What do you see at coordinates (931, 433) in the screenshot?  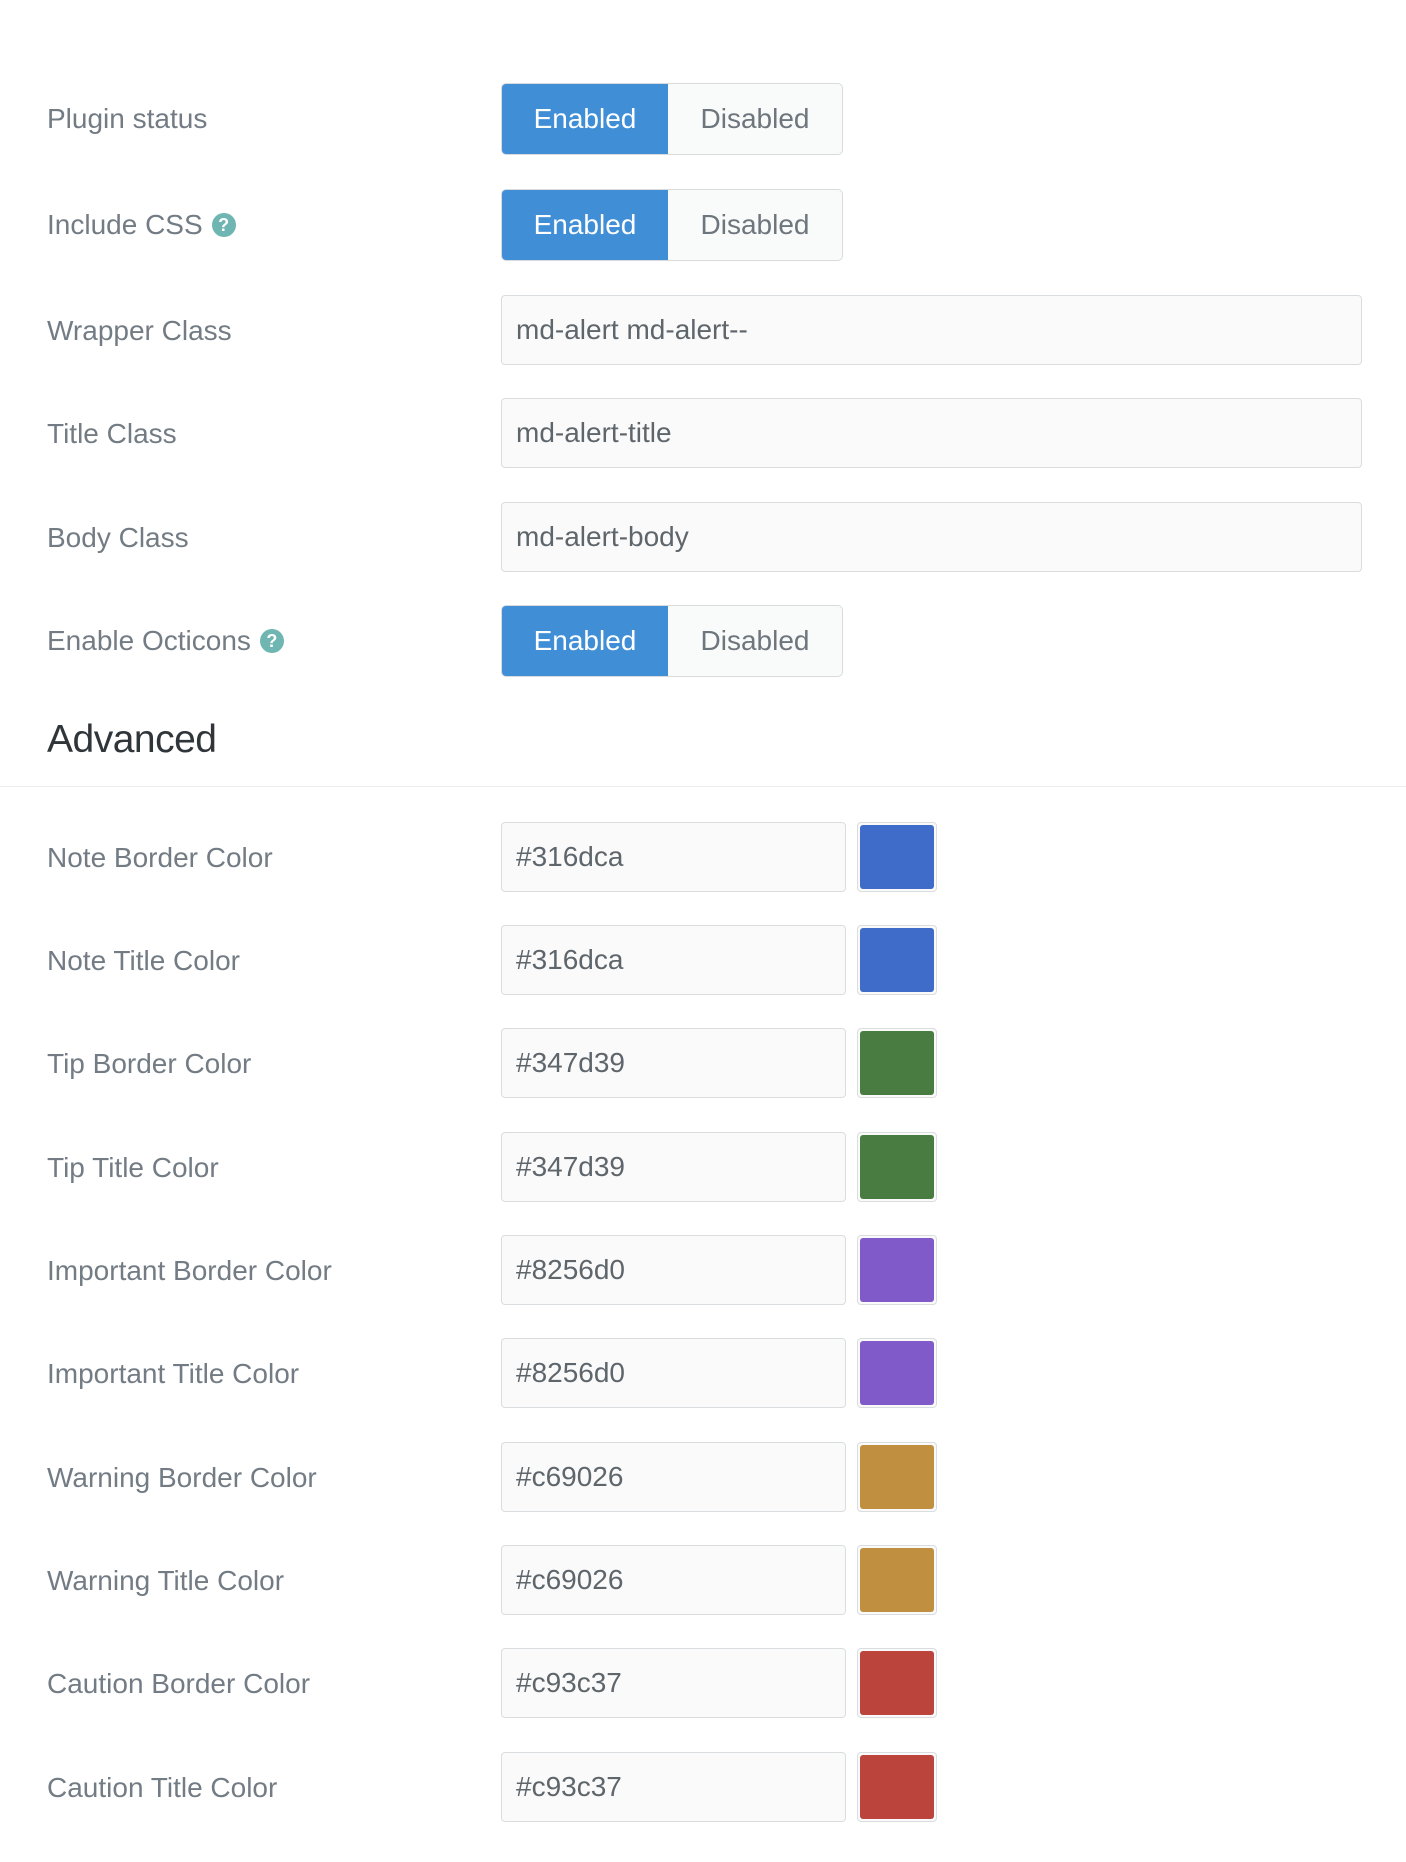 I see `title-class-input: md-alert-title` at bounding box center [931, 433].